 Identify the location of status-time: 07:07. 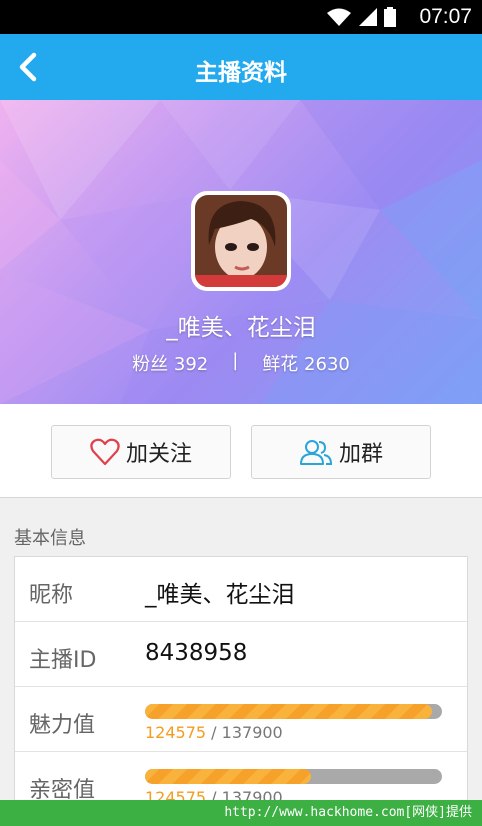
(445, 16).